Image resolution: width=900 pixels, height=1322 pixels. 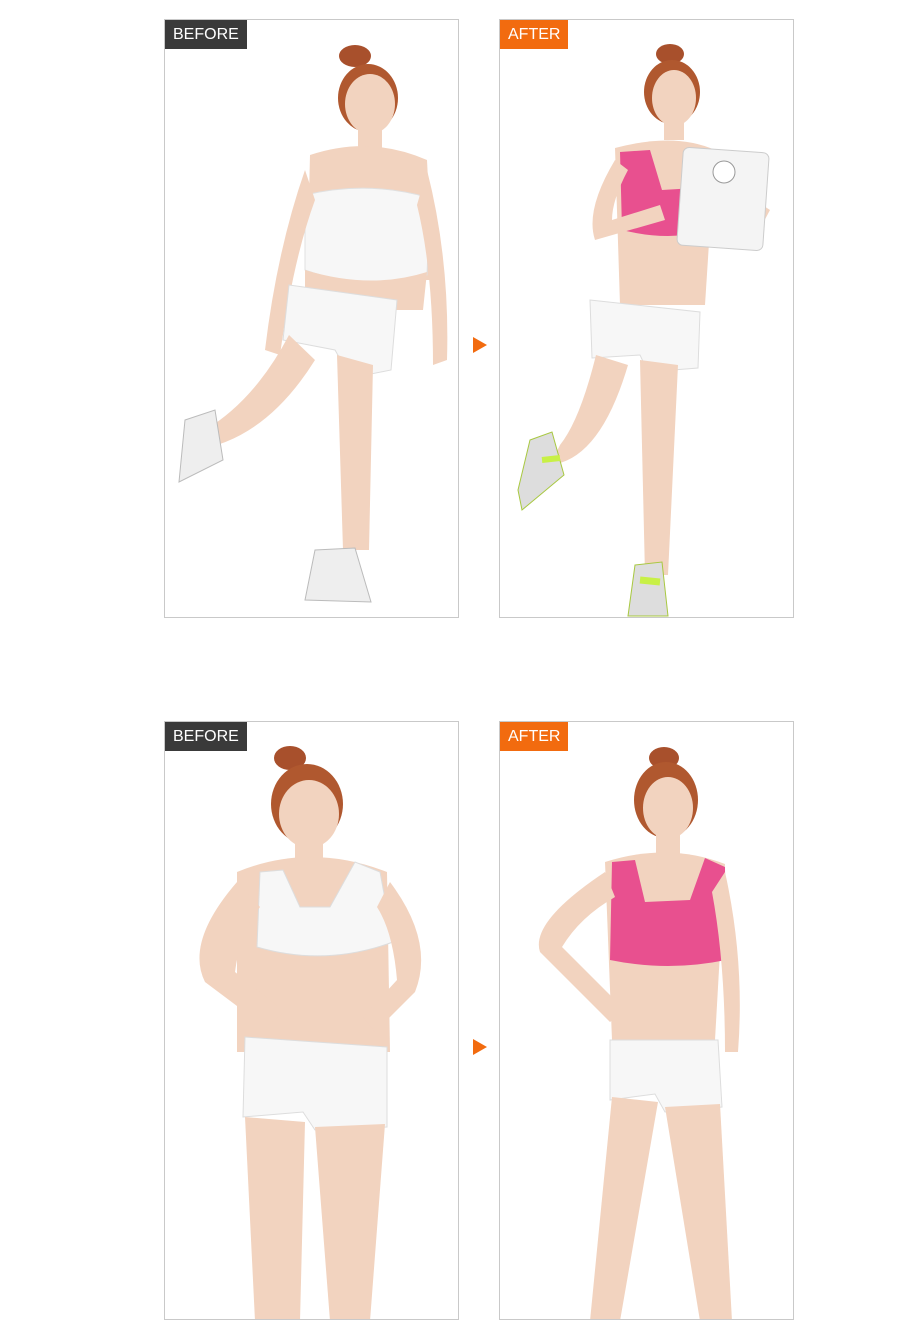 I want to click on before-photo-2: BEFORE, so click(x=311, y=1020).